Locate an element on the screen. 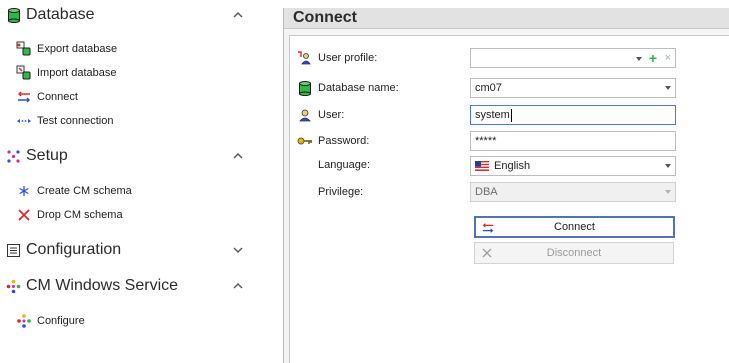 This screenshot has width=729, height=363. disconnect-button: Disconnect is located at coordinates (574, 253).